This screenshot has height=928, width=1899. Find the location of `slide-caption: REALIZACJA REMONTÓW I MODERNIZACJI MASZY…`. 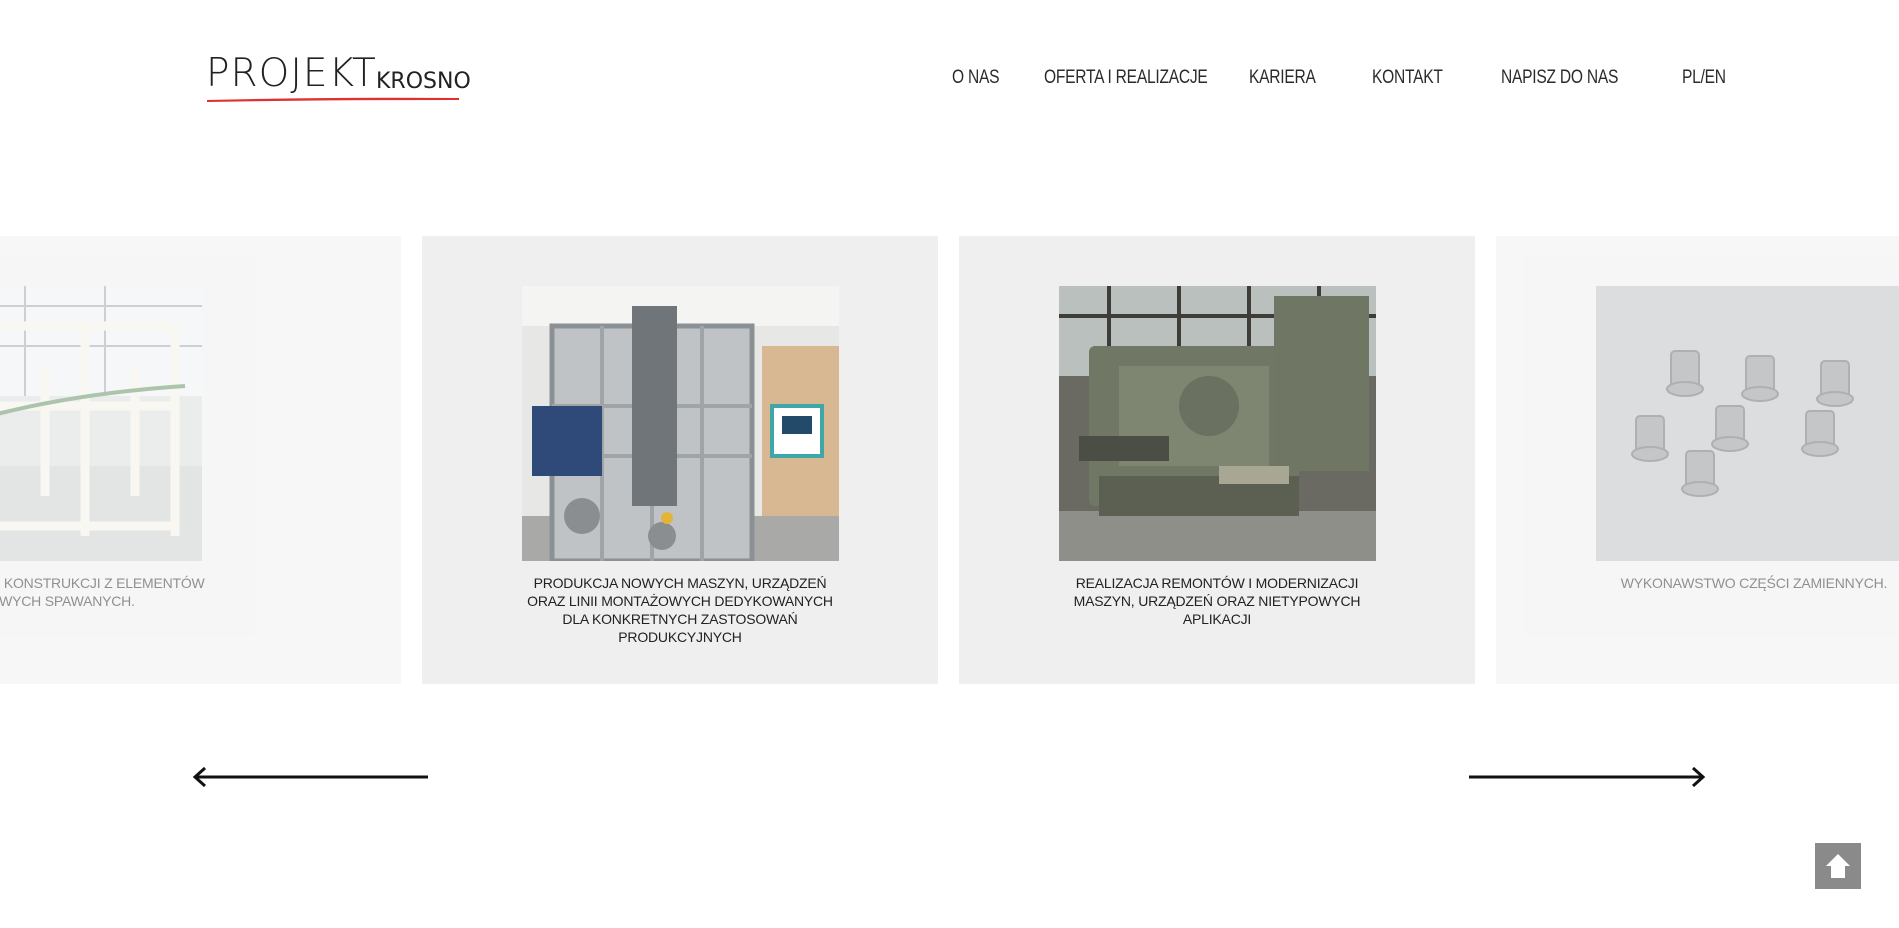

slide-caption: REALIZACJA REMONTÓW I MODERNIZACJI MASZY… is located at coordinates (1217, 601).